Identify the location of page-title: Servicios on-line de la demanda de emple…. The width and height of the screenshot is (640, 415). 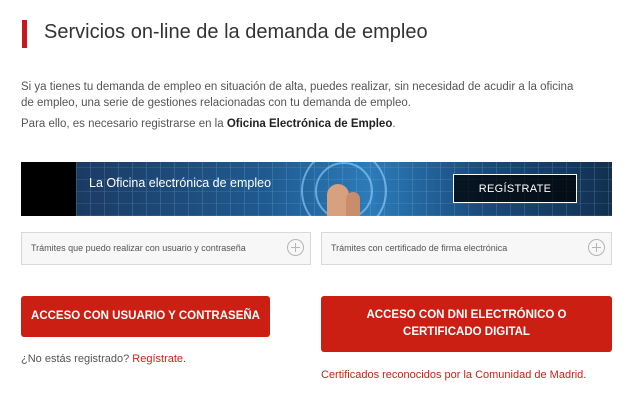
(236, 32).